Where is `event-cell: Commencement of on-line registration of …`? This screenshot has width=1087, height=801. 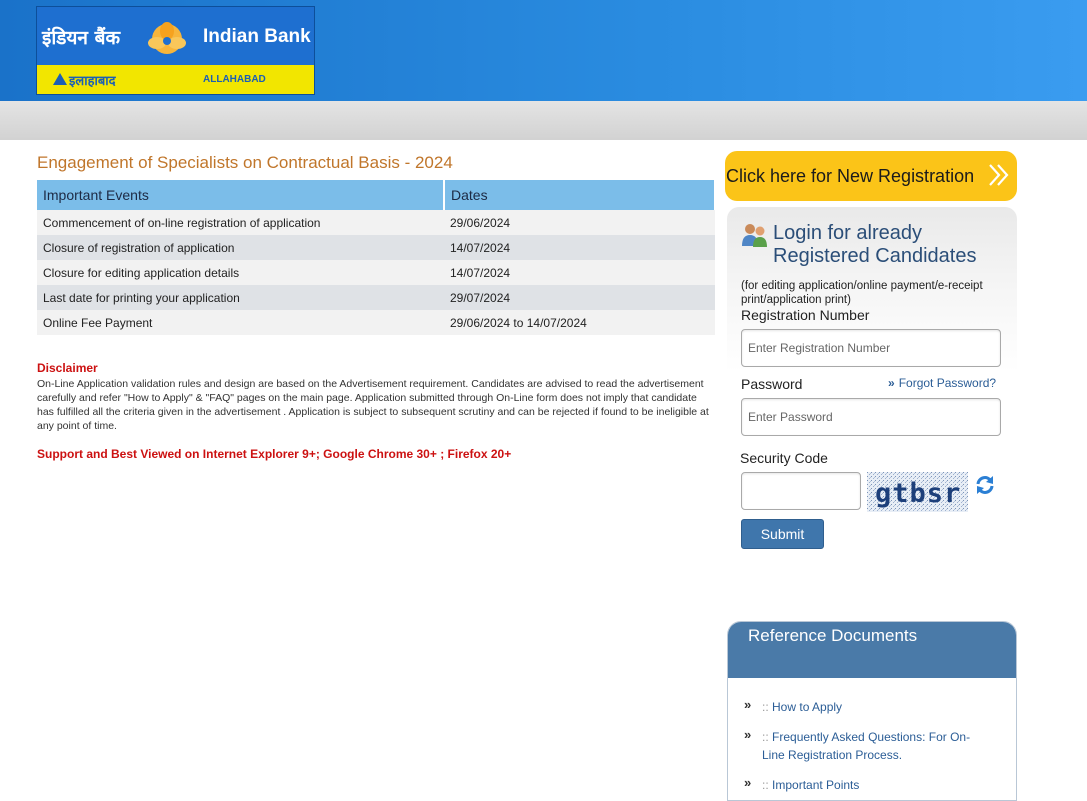 event-cell: Commencement of on-line registration of … is located at coordinates (240, 222).